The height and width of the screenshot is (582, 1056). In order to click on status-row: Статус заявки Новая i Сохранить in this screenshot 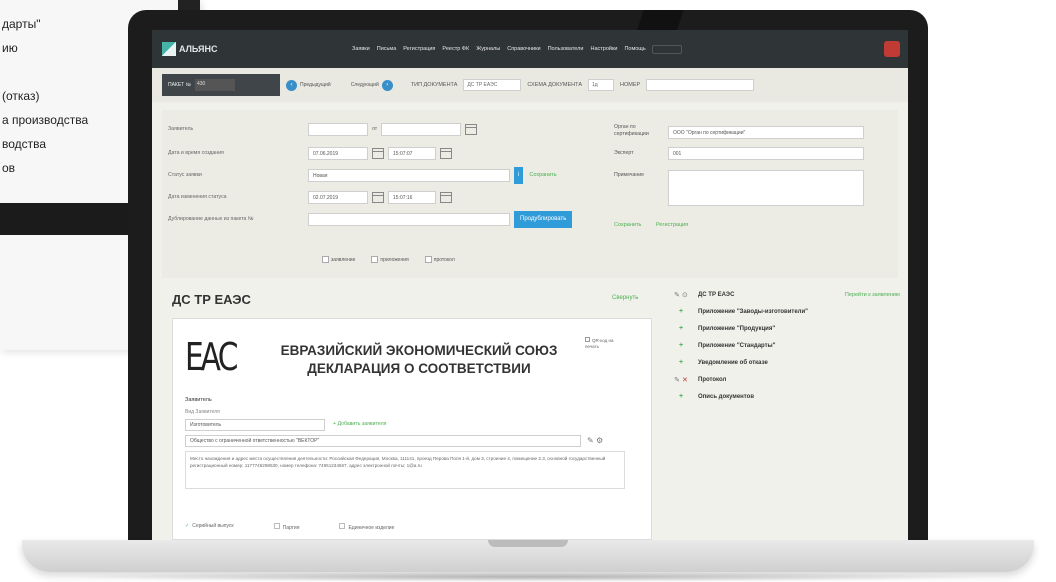, I will do `click(359, 175)`.